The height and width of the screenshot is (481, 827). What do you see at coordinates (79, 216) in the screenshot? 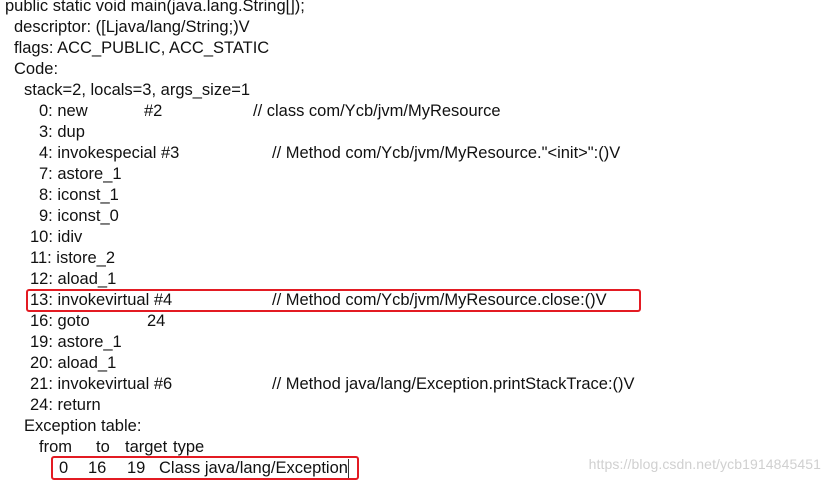
I see `instruction-op: 9: iconst_0` at bounding box center [79, 216].